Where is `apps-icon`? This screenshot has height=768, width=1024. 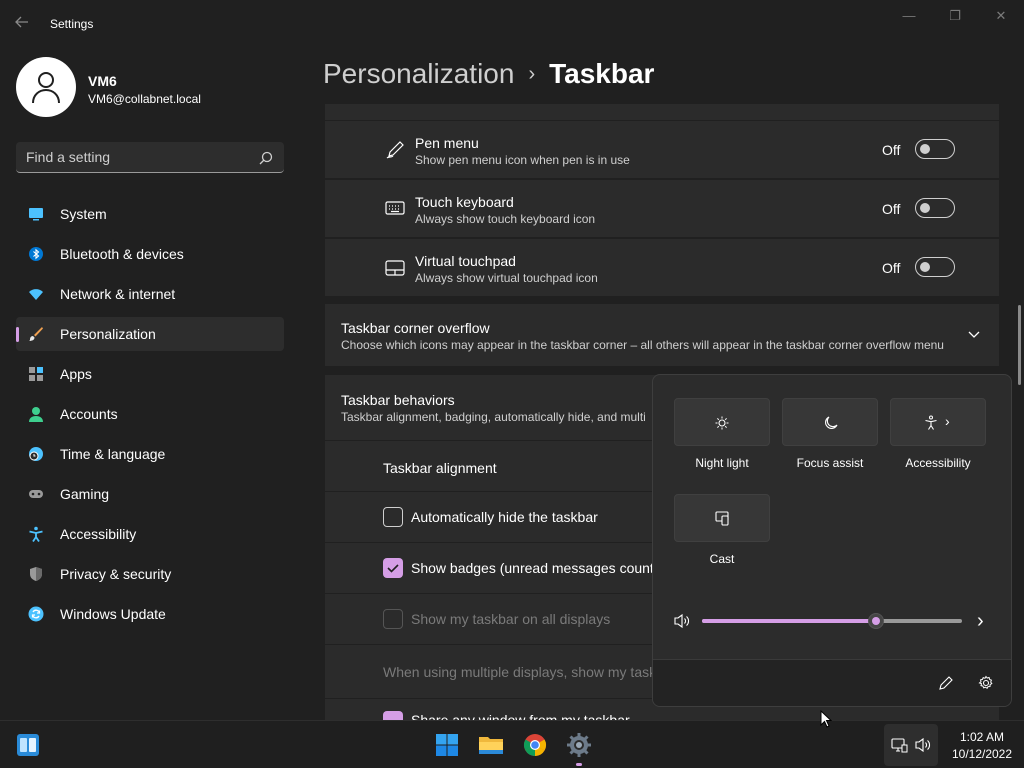 apps-icon is located at coordinates (36, 374).